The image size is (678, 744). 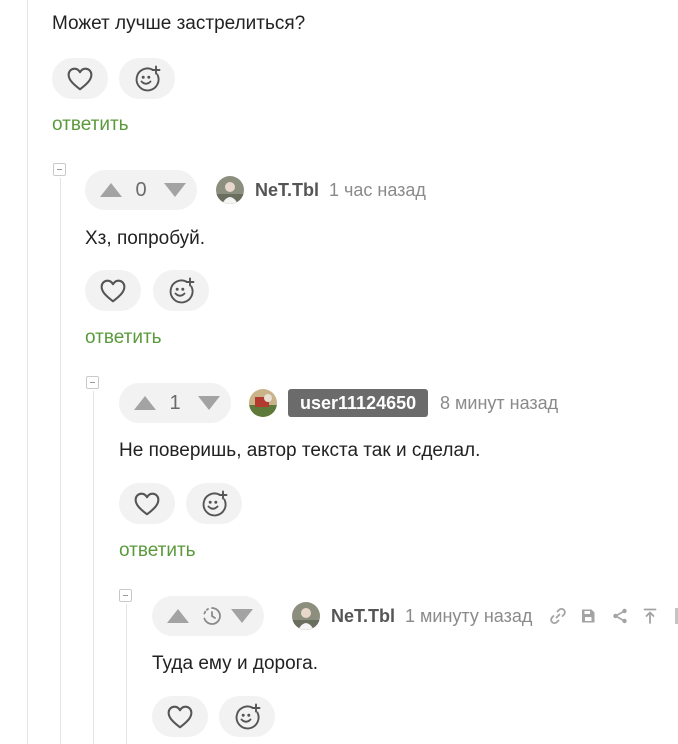 I want to click on comment-time: 1 минуту назад, so click(x=468, y=616).